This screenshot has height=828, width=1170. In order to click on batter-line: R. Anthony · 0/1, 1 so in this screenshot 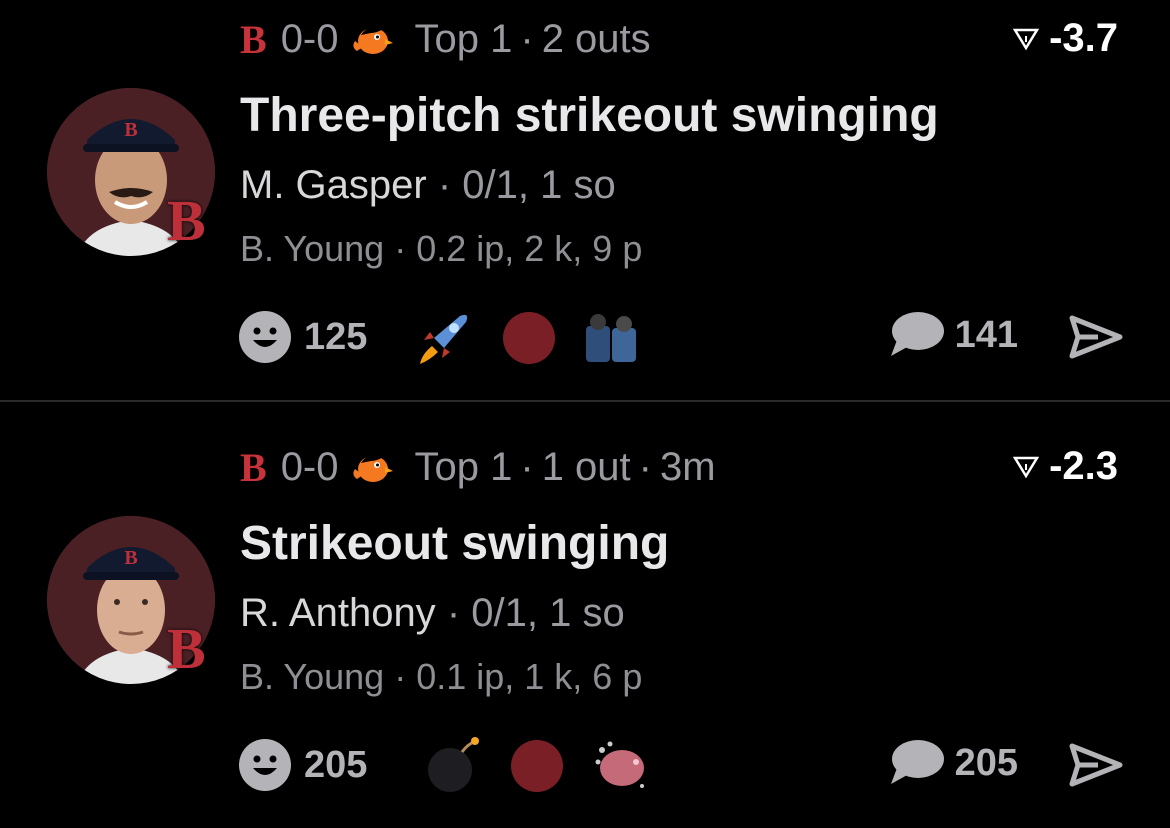, I will do `click(432, 613)`.